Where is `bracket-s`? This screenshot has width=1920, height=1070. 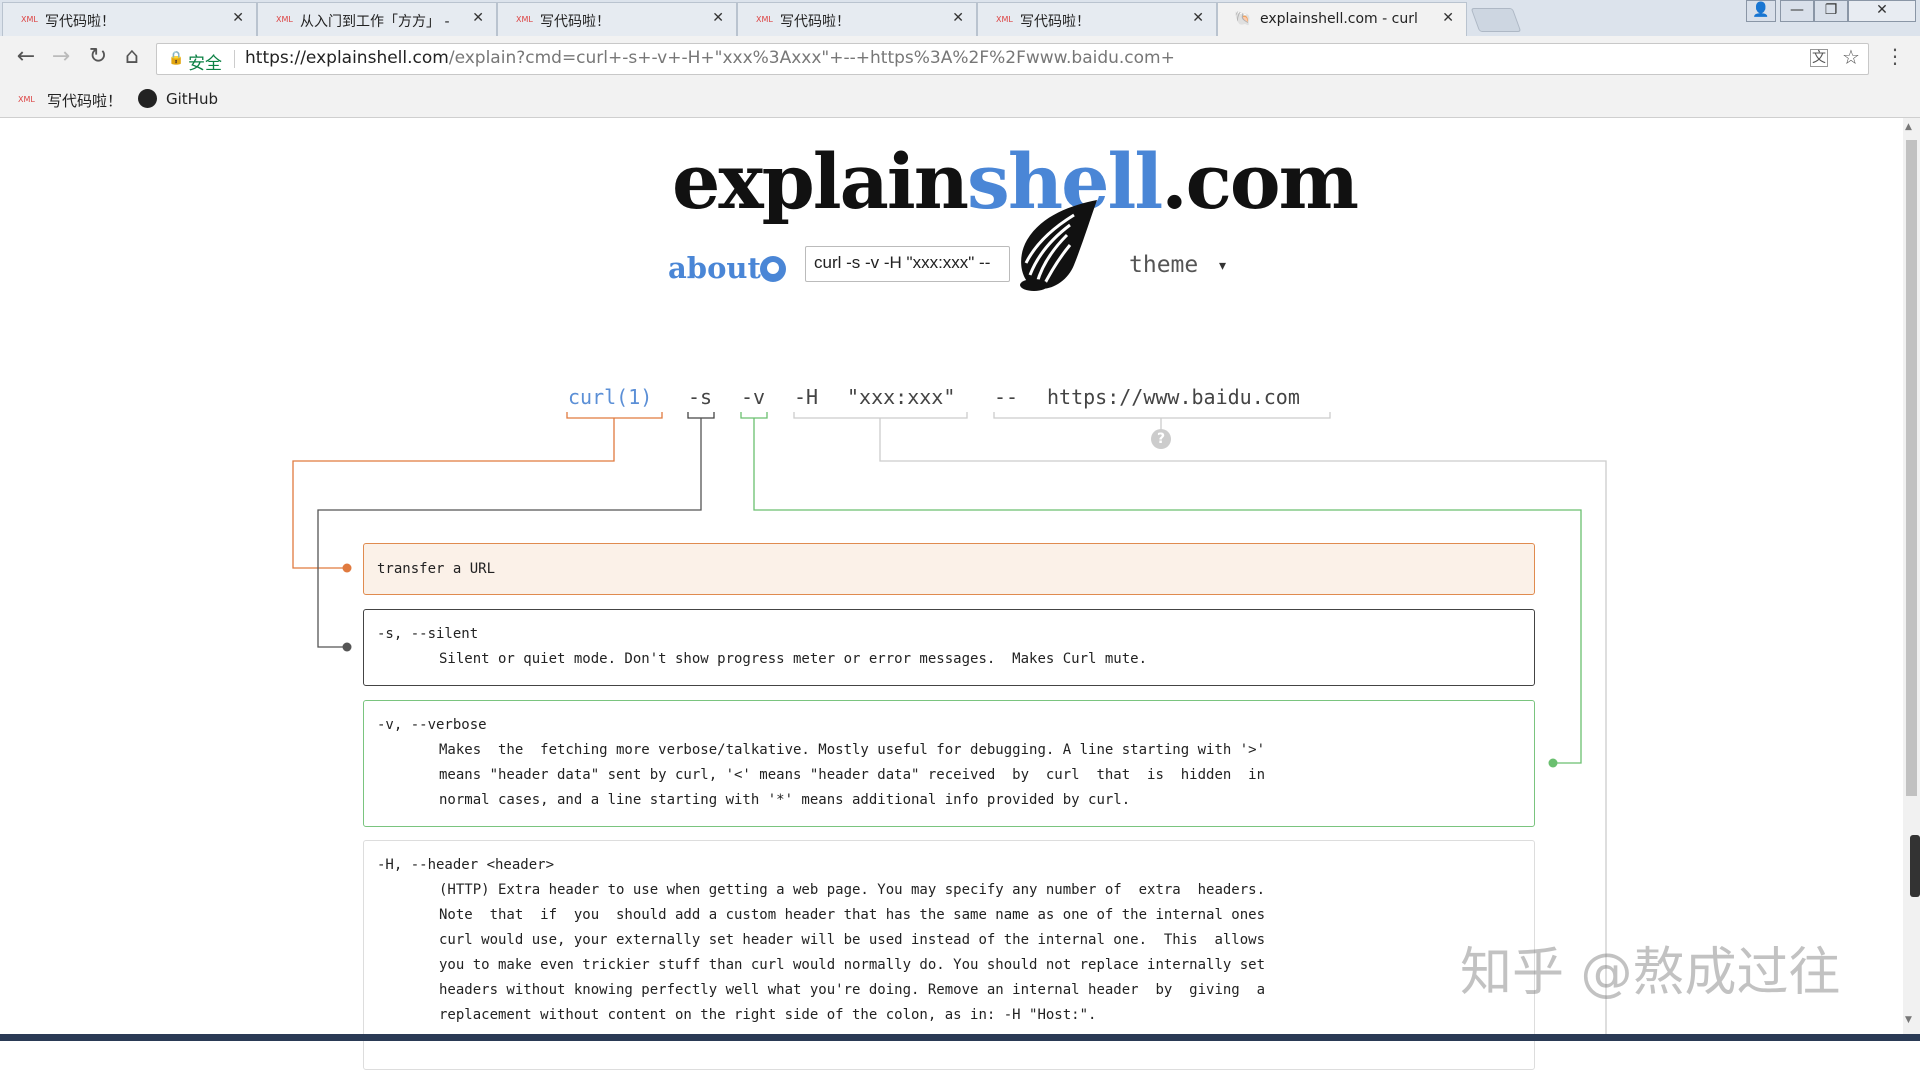
bracket-s is located at coordinates (701, 415).